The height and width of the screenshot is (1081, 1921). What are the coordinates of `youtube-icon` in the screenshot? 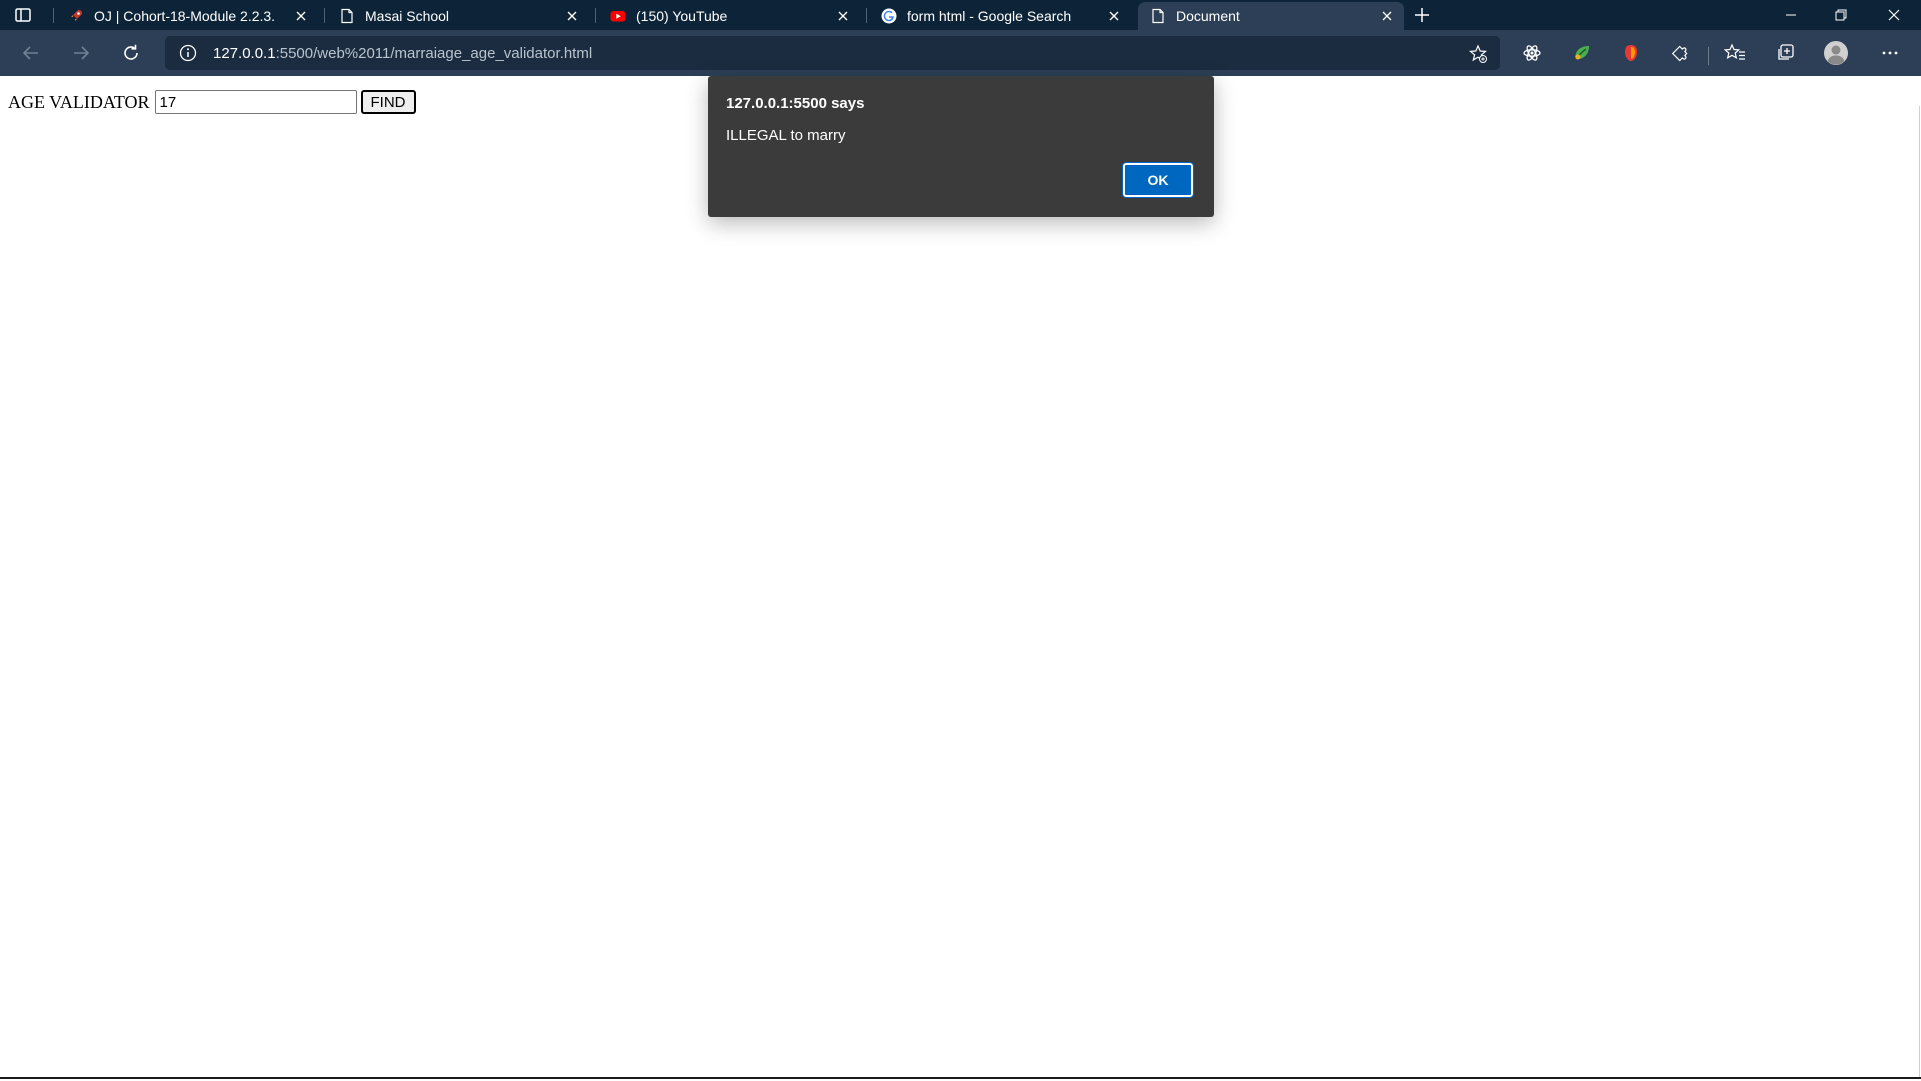 It's located at (618, 16).